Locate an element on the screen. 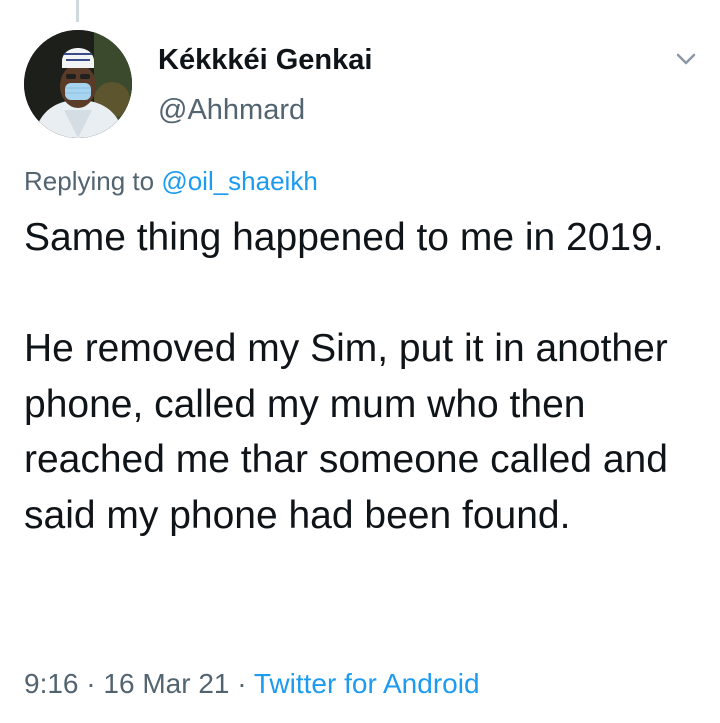 The image size is (720, 723). tweet-date: 16 Mar 21 is located at coordinates (166, 683).